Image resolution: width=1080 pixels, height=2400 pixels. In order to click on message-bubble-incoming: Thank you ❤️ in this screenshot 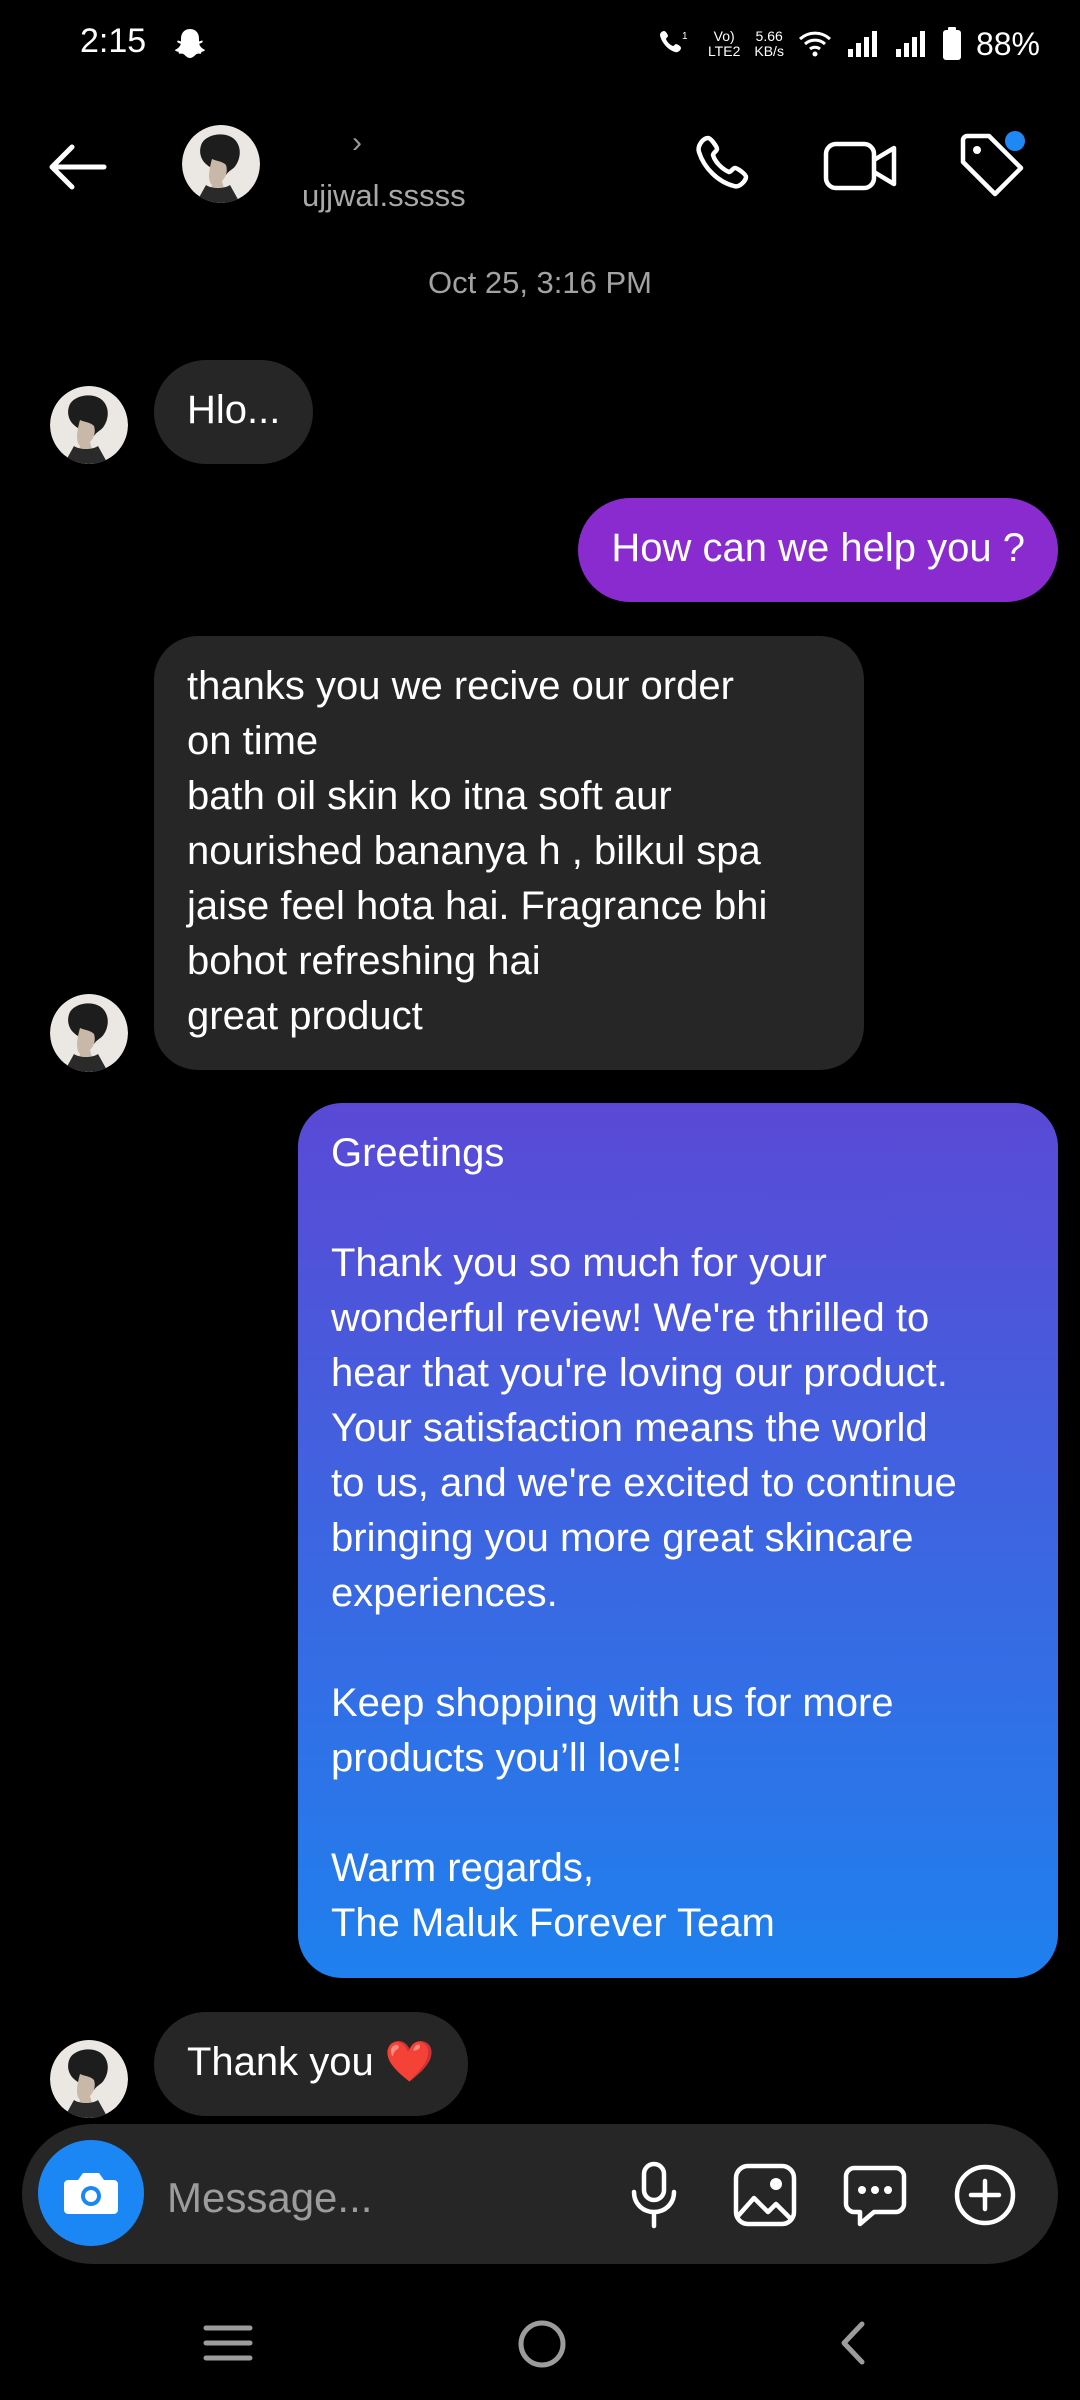, I will do `click(311, 2064)`.